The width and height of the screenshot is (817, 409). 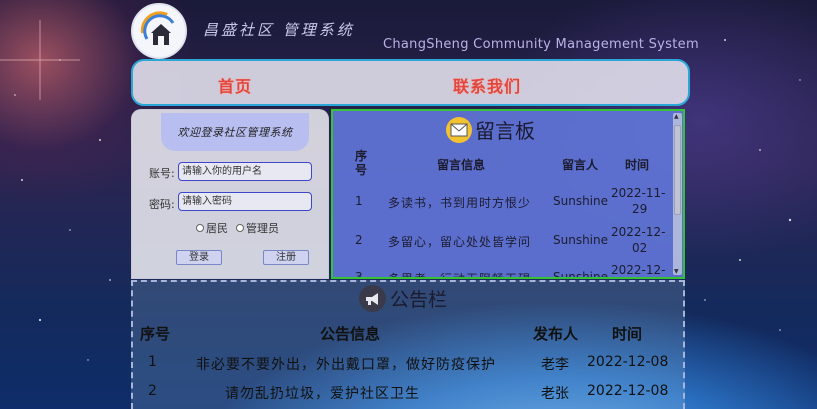 I want to click on notice-row-1-publisher: 老李, so click(x=555, y=365).